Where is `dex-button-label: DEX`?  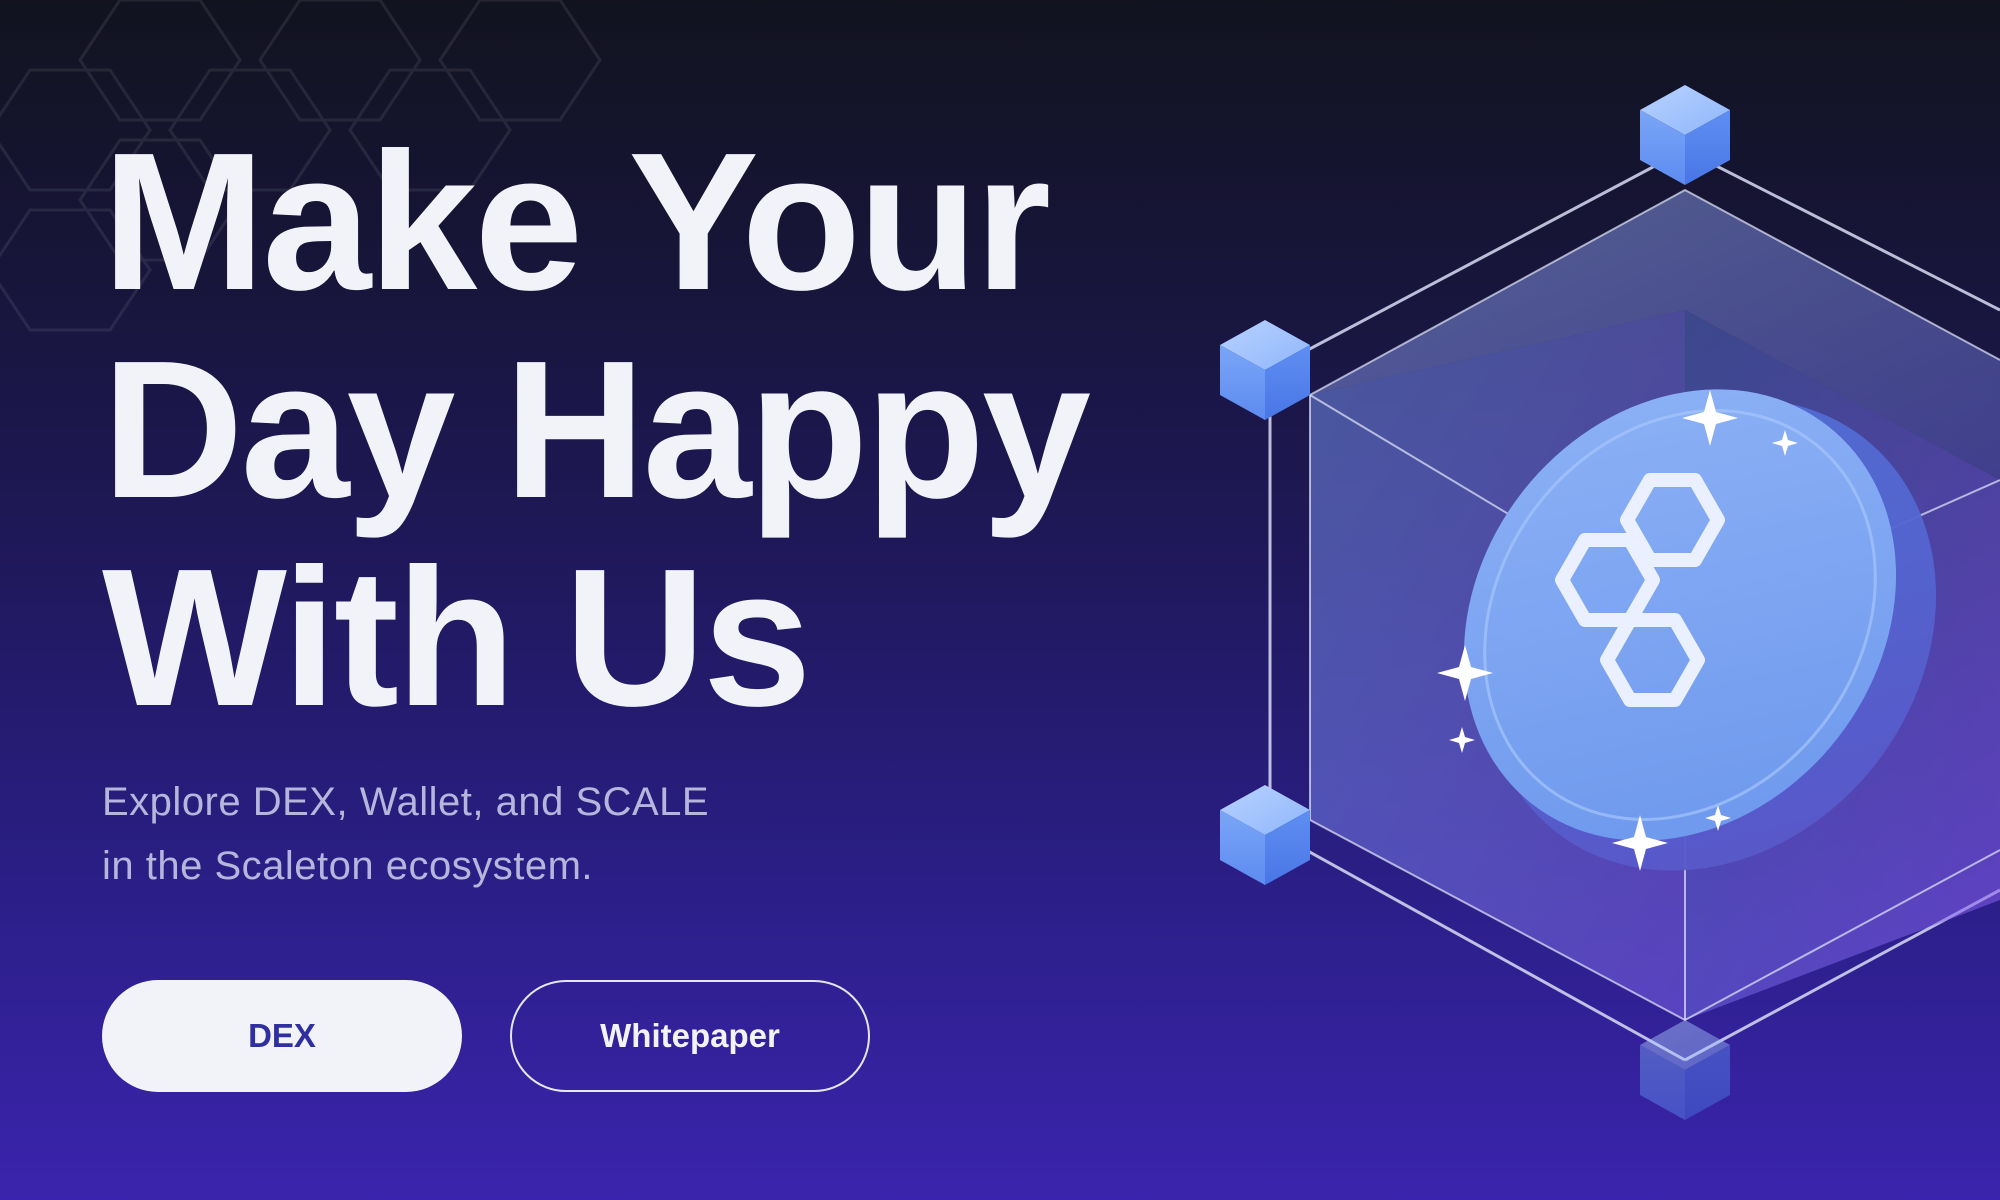 dex-button-label: DEX is located at coordinates (282, 1035).